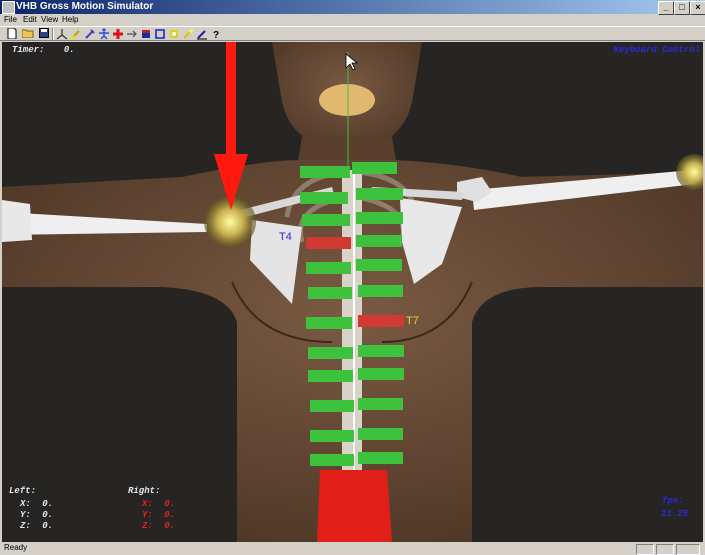 This screenshot has height=555, width=705. Describe the element at coordinates (159, 515) in the screenshot. I see `right-y-readout: Y: 0.` at that location.